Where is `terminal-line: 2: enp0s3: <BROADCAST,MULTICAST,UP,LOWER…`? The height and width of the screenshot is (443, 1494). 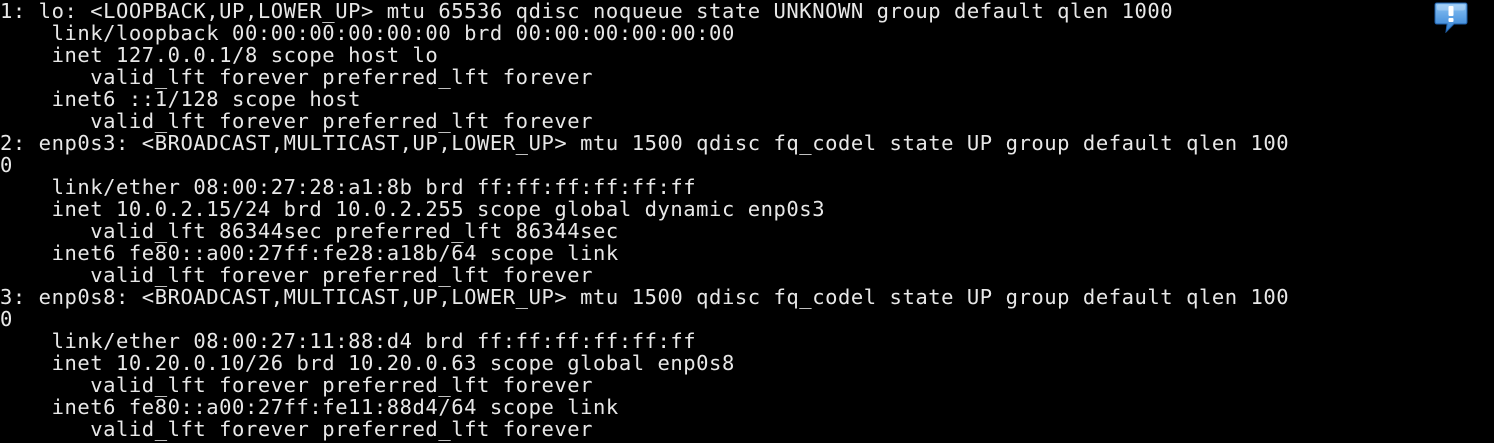
terminal-line: 2: enp0s3: <BROADCAST,MULTICAST,UP,LOWER… is located at coordinates (645, 143).